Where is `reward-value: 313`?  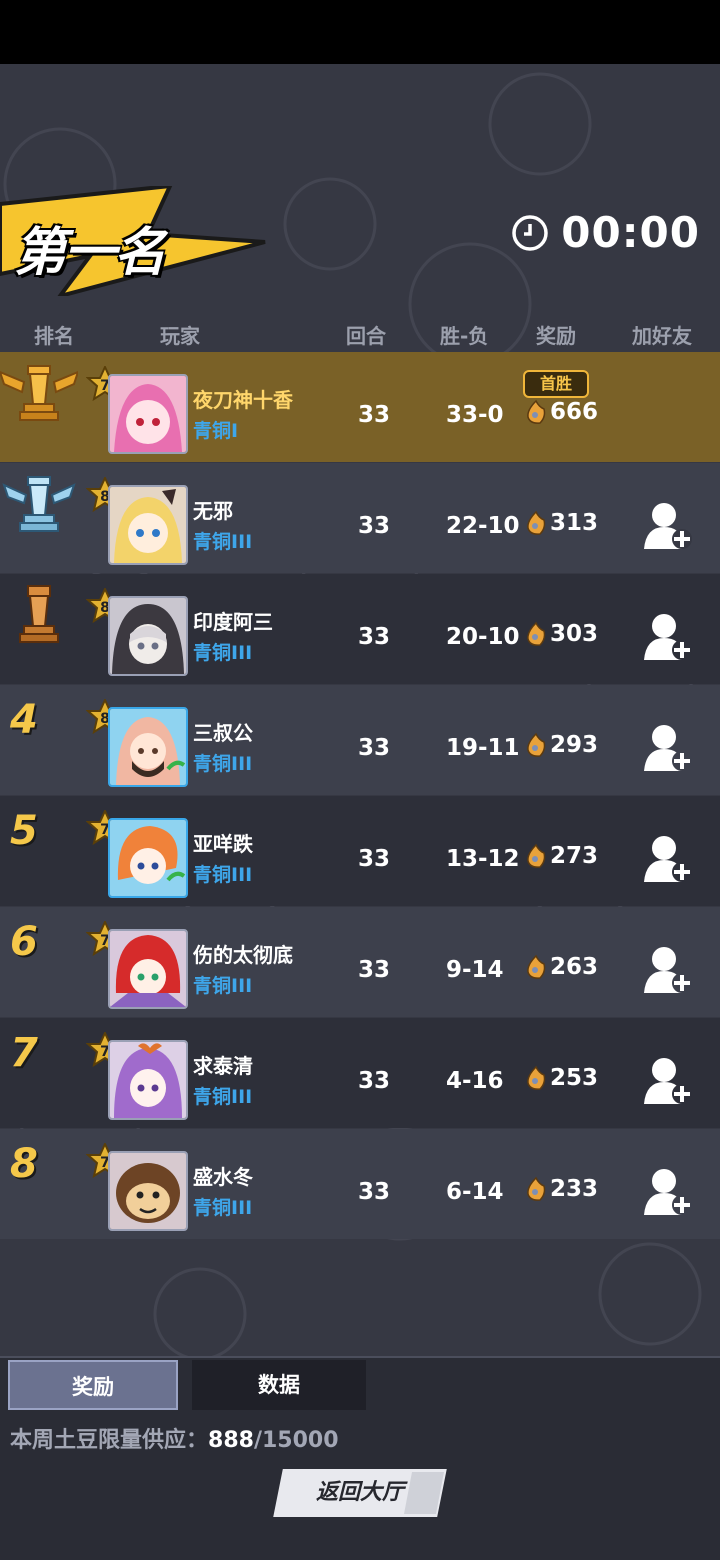 reward-value: 313 is located at coordinates (574, 523).